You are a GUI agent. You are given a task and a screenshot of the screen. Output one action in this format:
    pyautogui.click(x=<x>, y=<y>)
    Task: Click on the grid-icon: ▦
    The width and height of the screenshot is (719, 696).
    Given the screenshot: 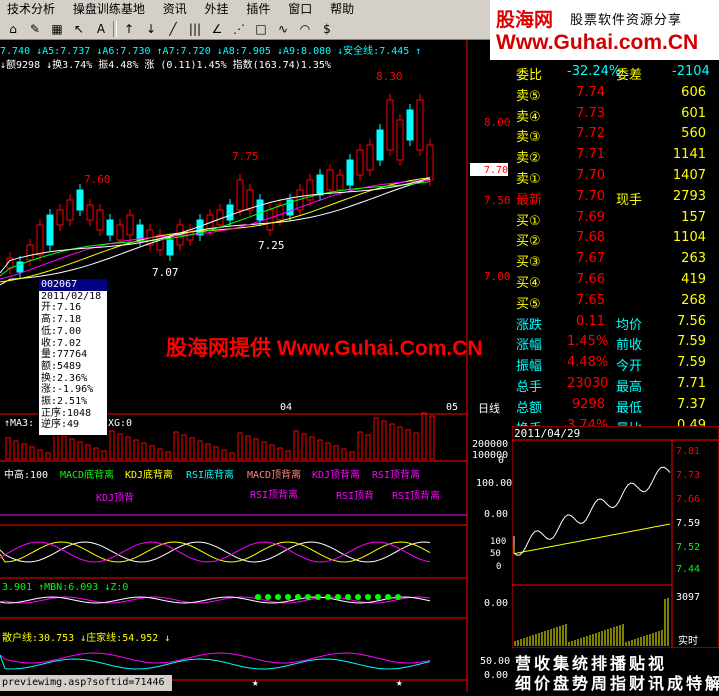 What is the action you would take?
    pyautogui.click(x=57, y=29)
    